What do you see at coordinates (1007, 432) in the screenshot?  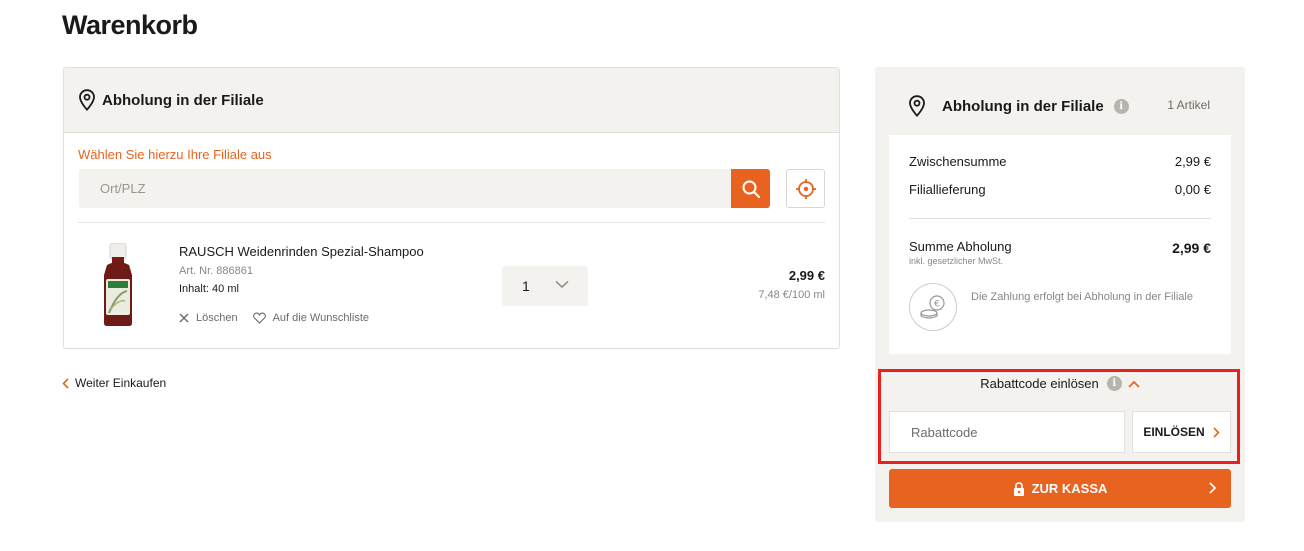 I see `coupon-code-input` at bounding box center [1007, 432].